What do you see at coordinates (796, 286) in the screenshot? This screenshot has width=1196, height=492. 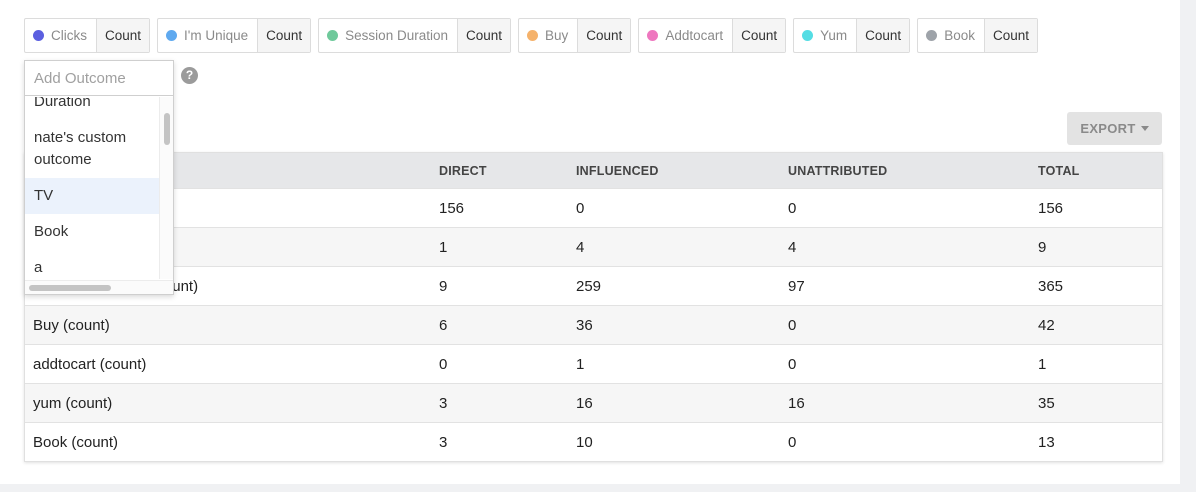 I see `cell-unattributed: 97` at bounding box center [796, 286].